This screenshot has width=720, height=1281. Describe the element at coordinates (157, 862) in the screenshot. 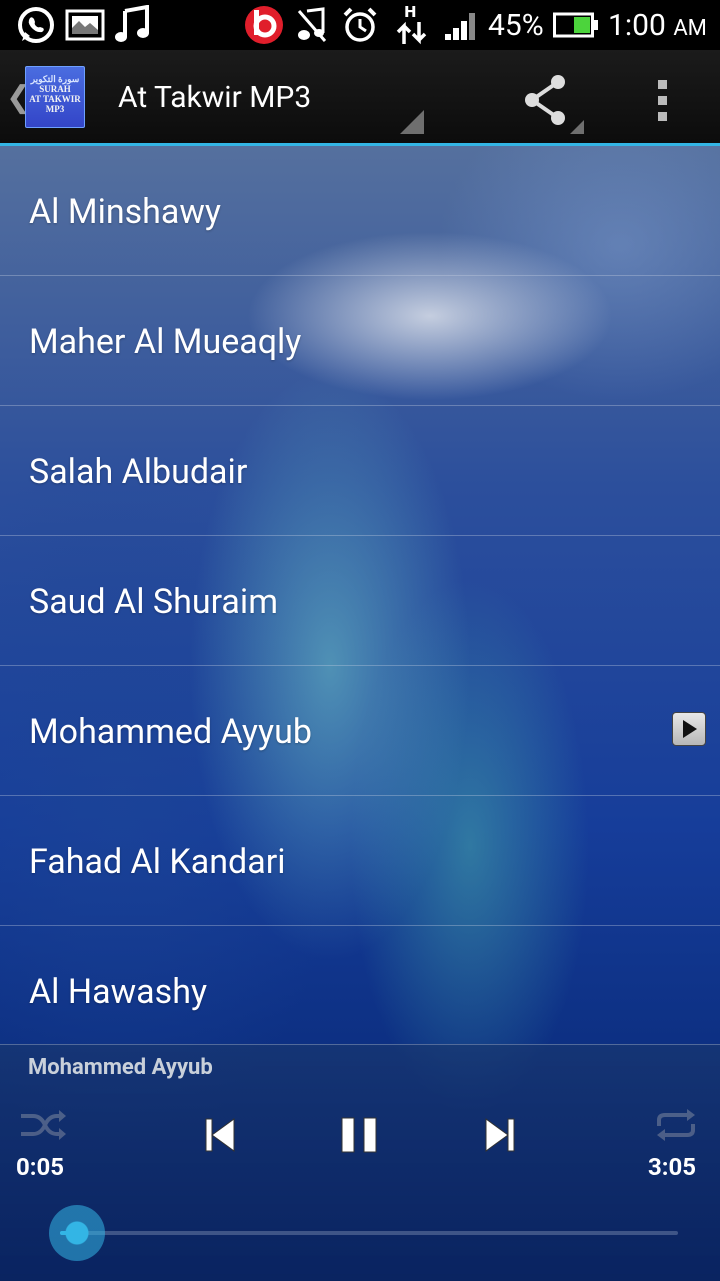

I see `list-item-label: Fahad Al Kandari` at that location.